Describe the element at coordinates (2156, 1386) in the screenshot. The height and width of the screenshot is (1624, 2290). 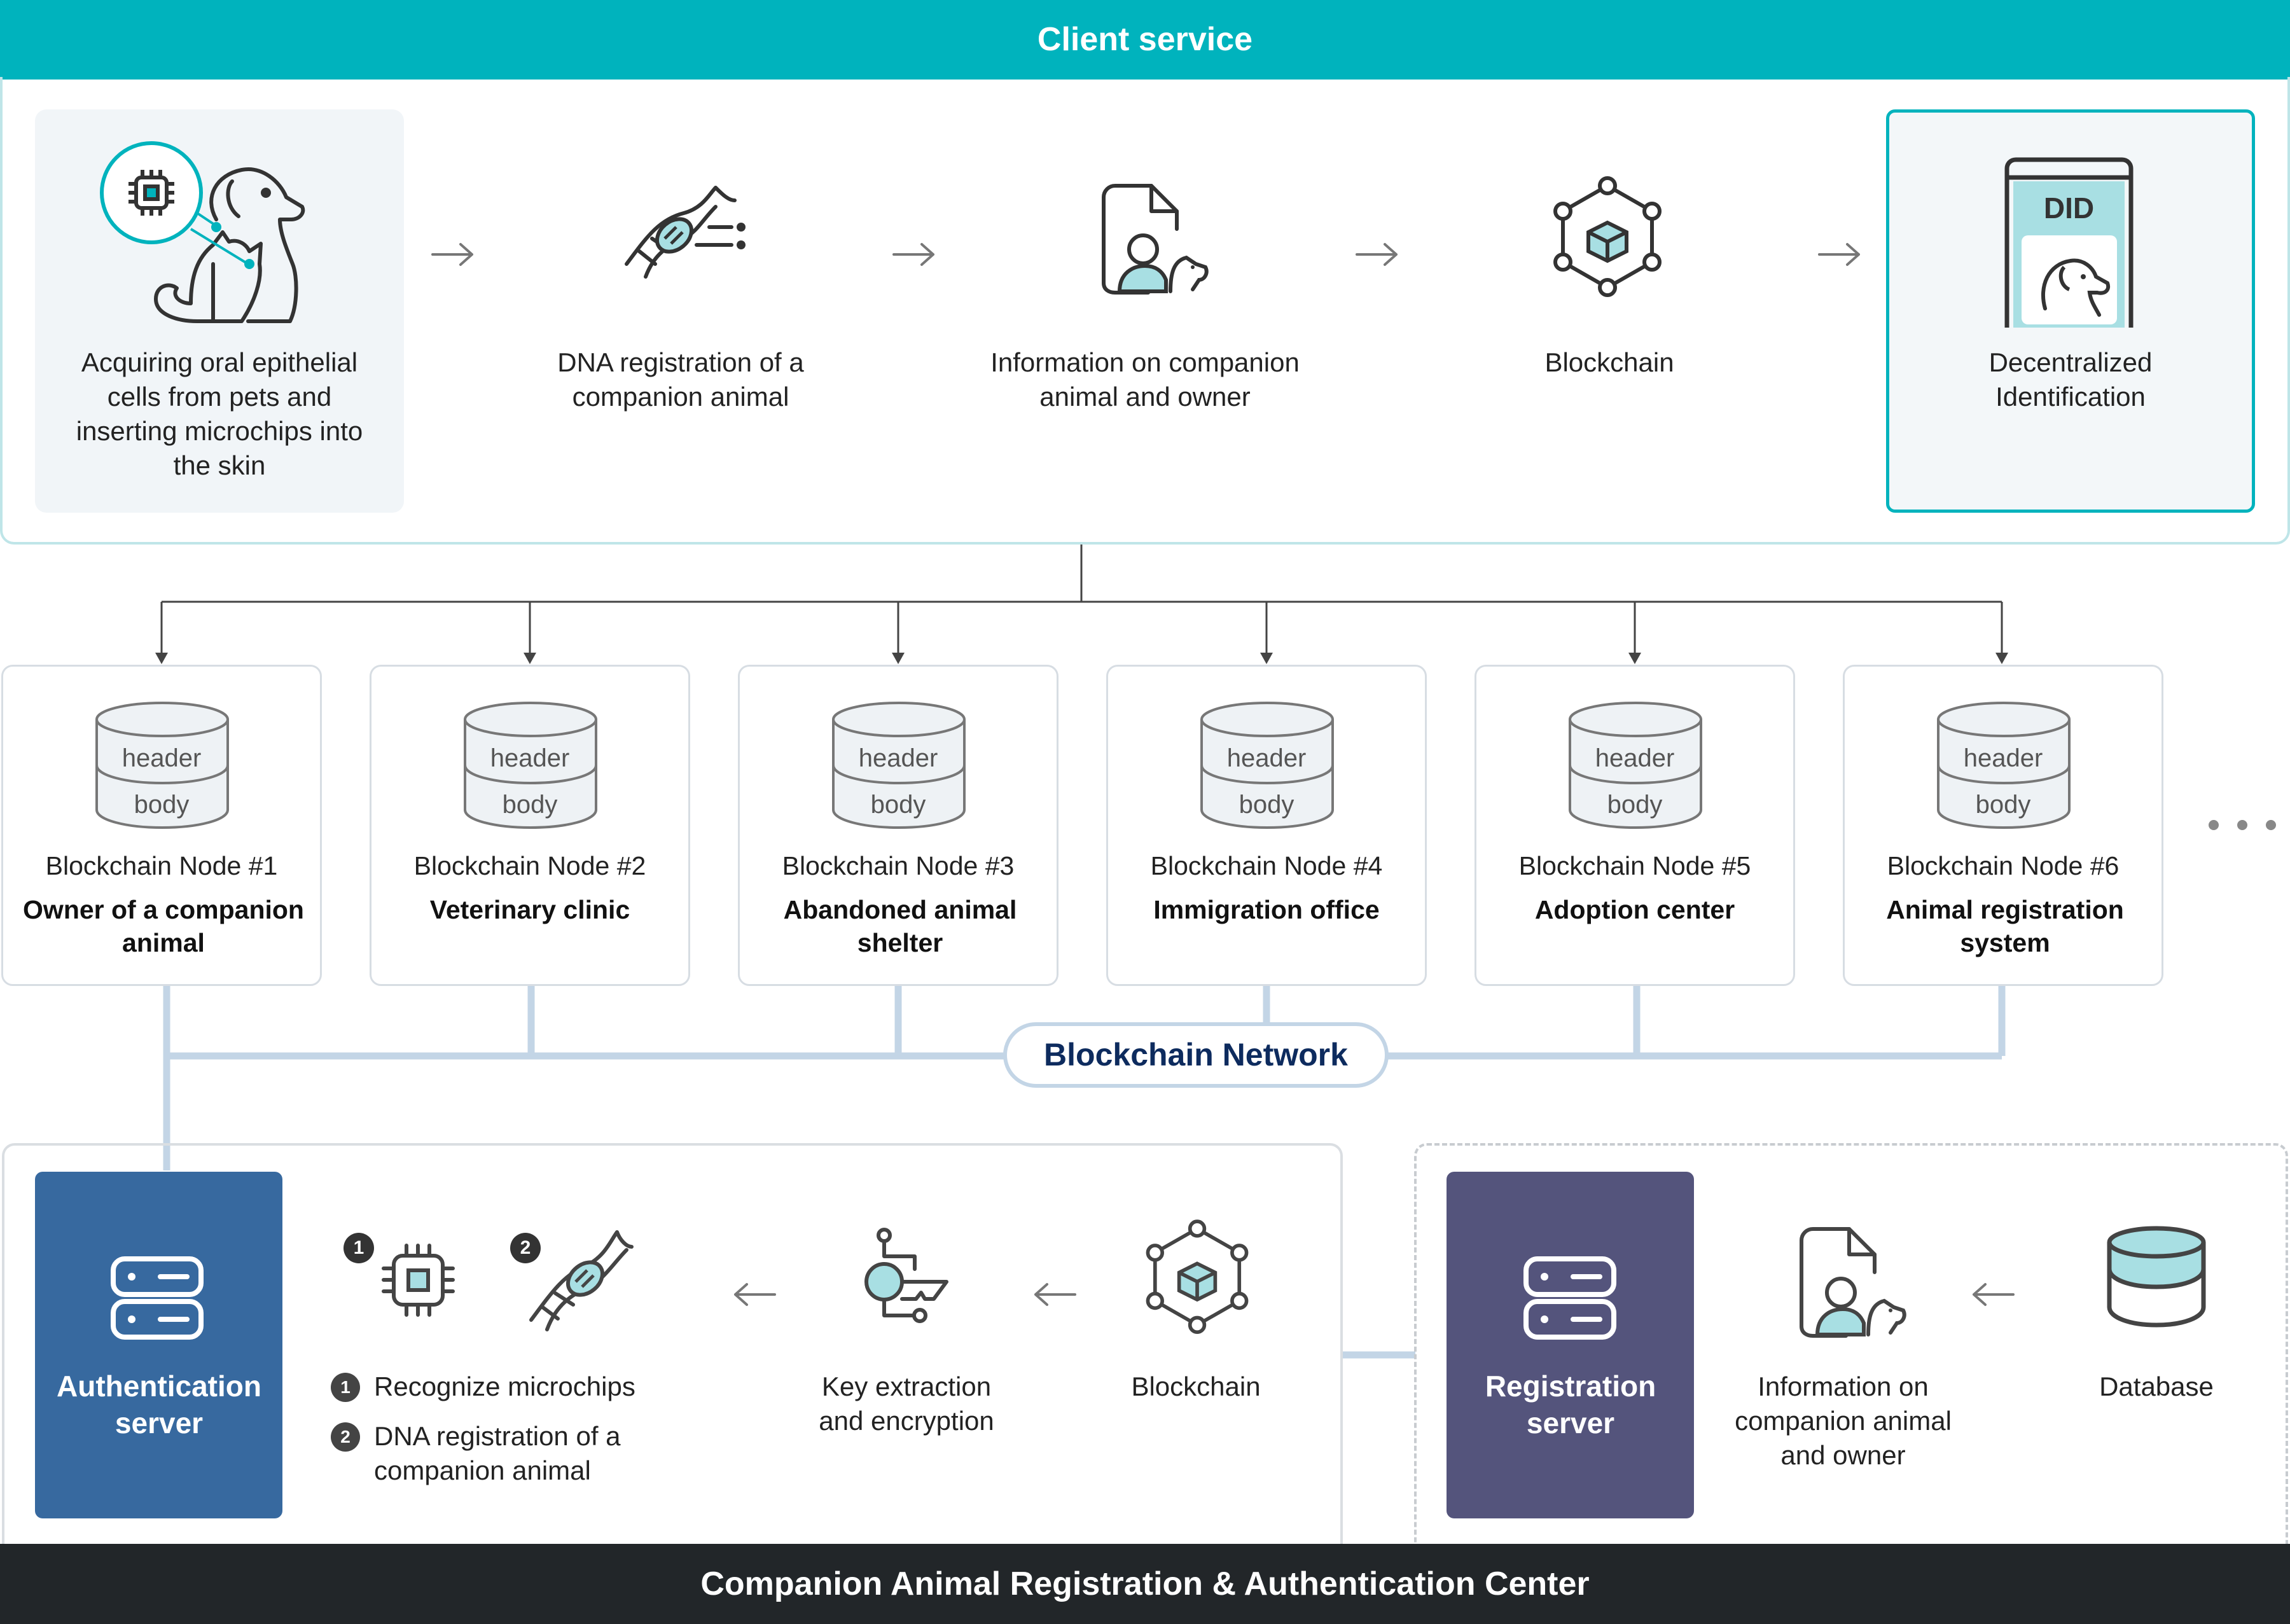
I see `database-label: Database` at that location.